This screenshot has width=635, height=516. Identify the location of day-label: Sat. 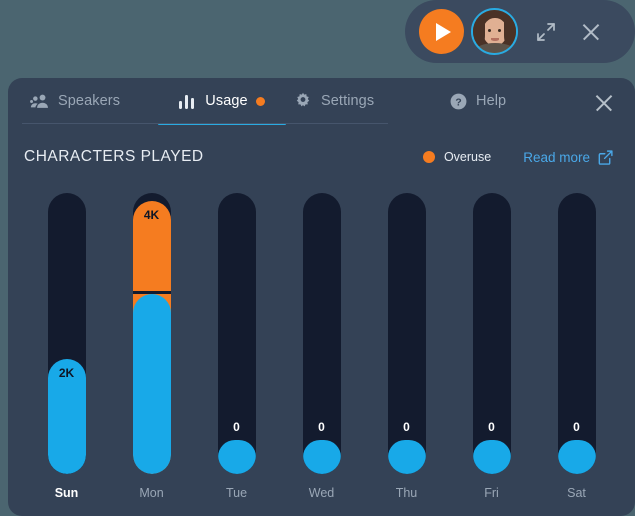
(576, 493).